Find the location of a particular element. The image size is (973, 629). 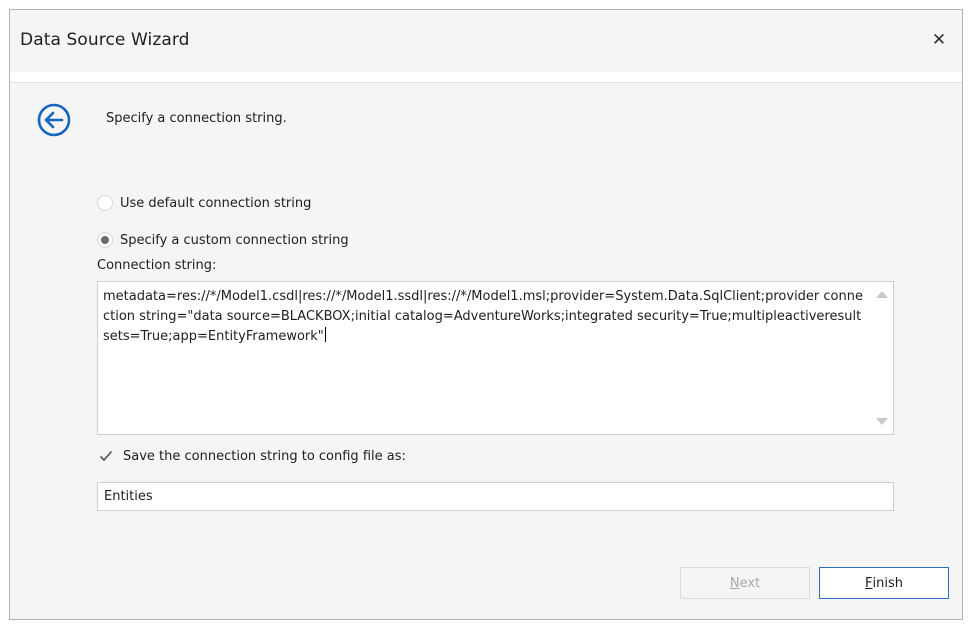

connection-string-label: Connection string: is located at coordinates (157, 265).